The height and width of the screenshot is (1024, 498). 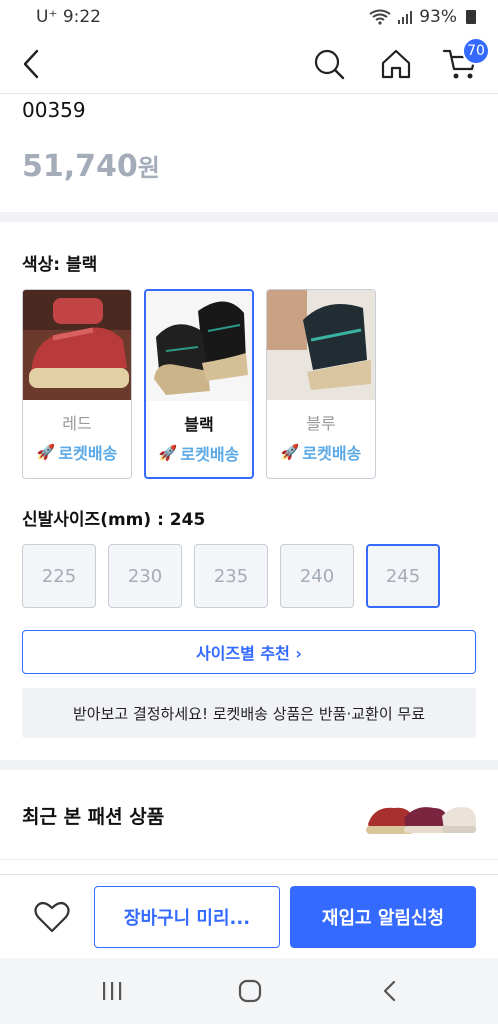 What do you see at coordinates (317, 576) in the screenshot?
I see `size-button-240: 240` at bounding box center [317, 576].